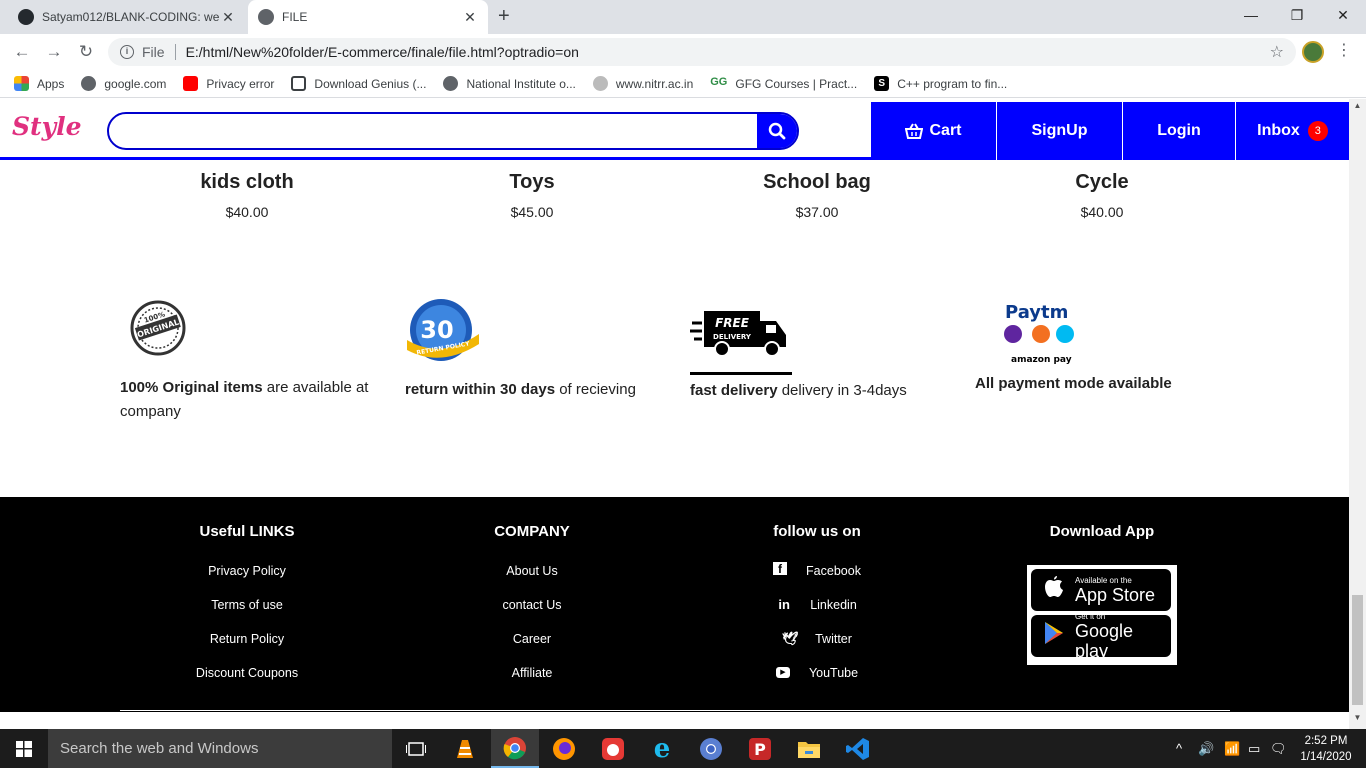 The image size is (1366, 768). Describe the element at coordinates (532, 182) in the screenshot. I see `product-name: Toys` at that location.